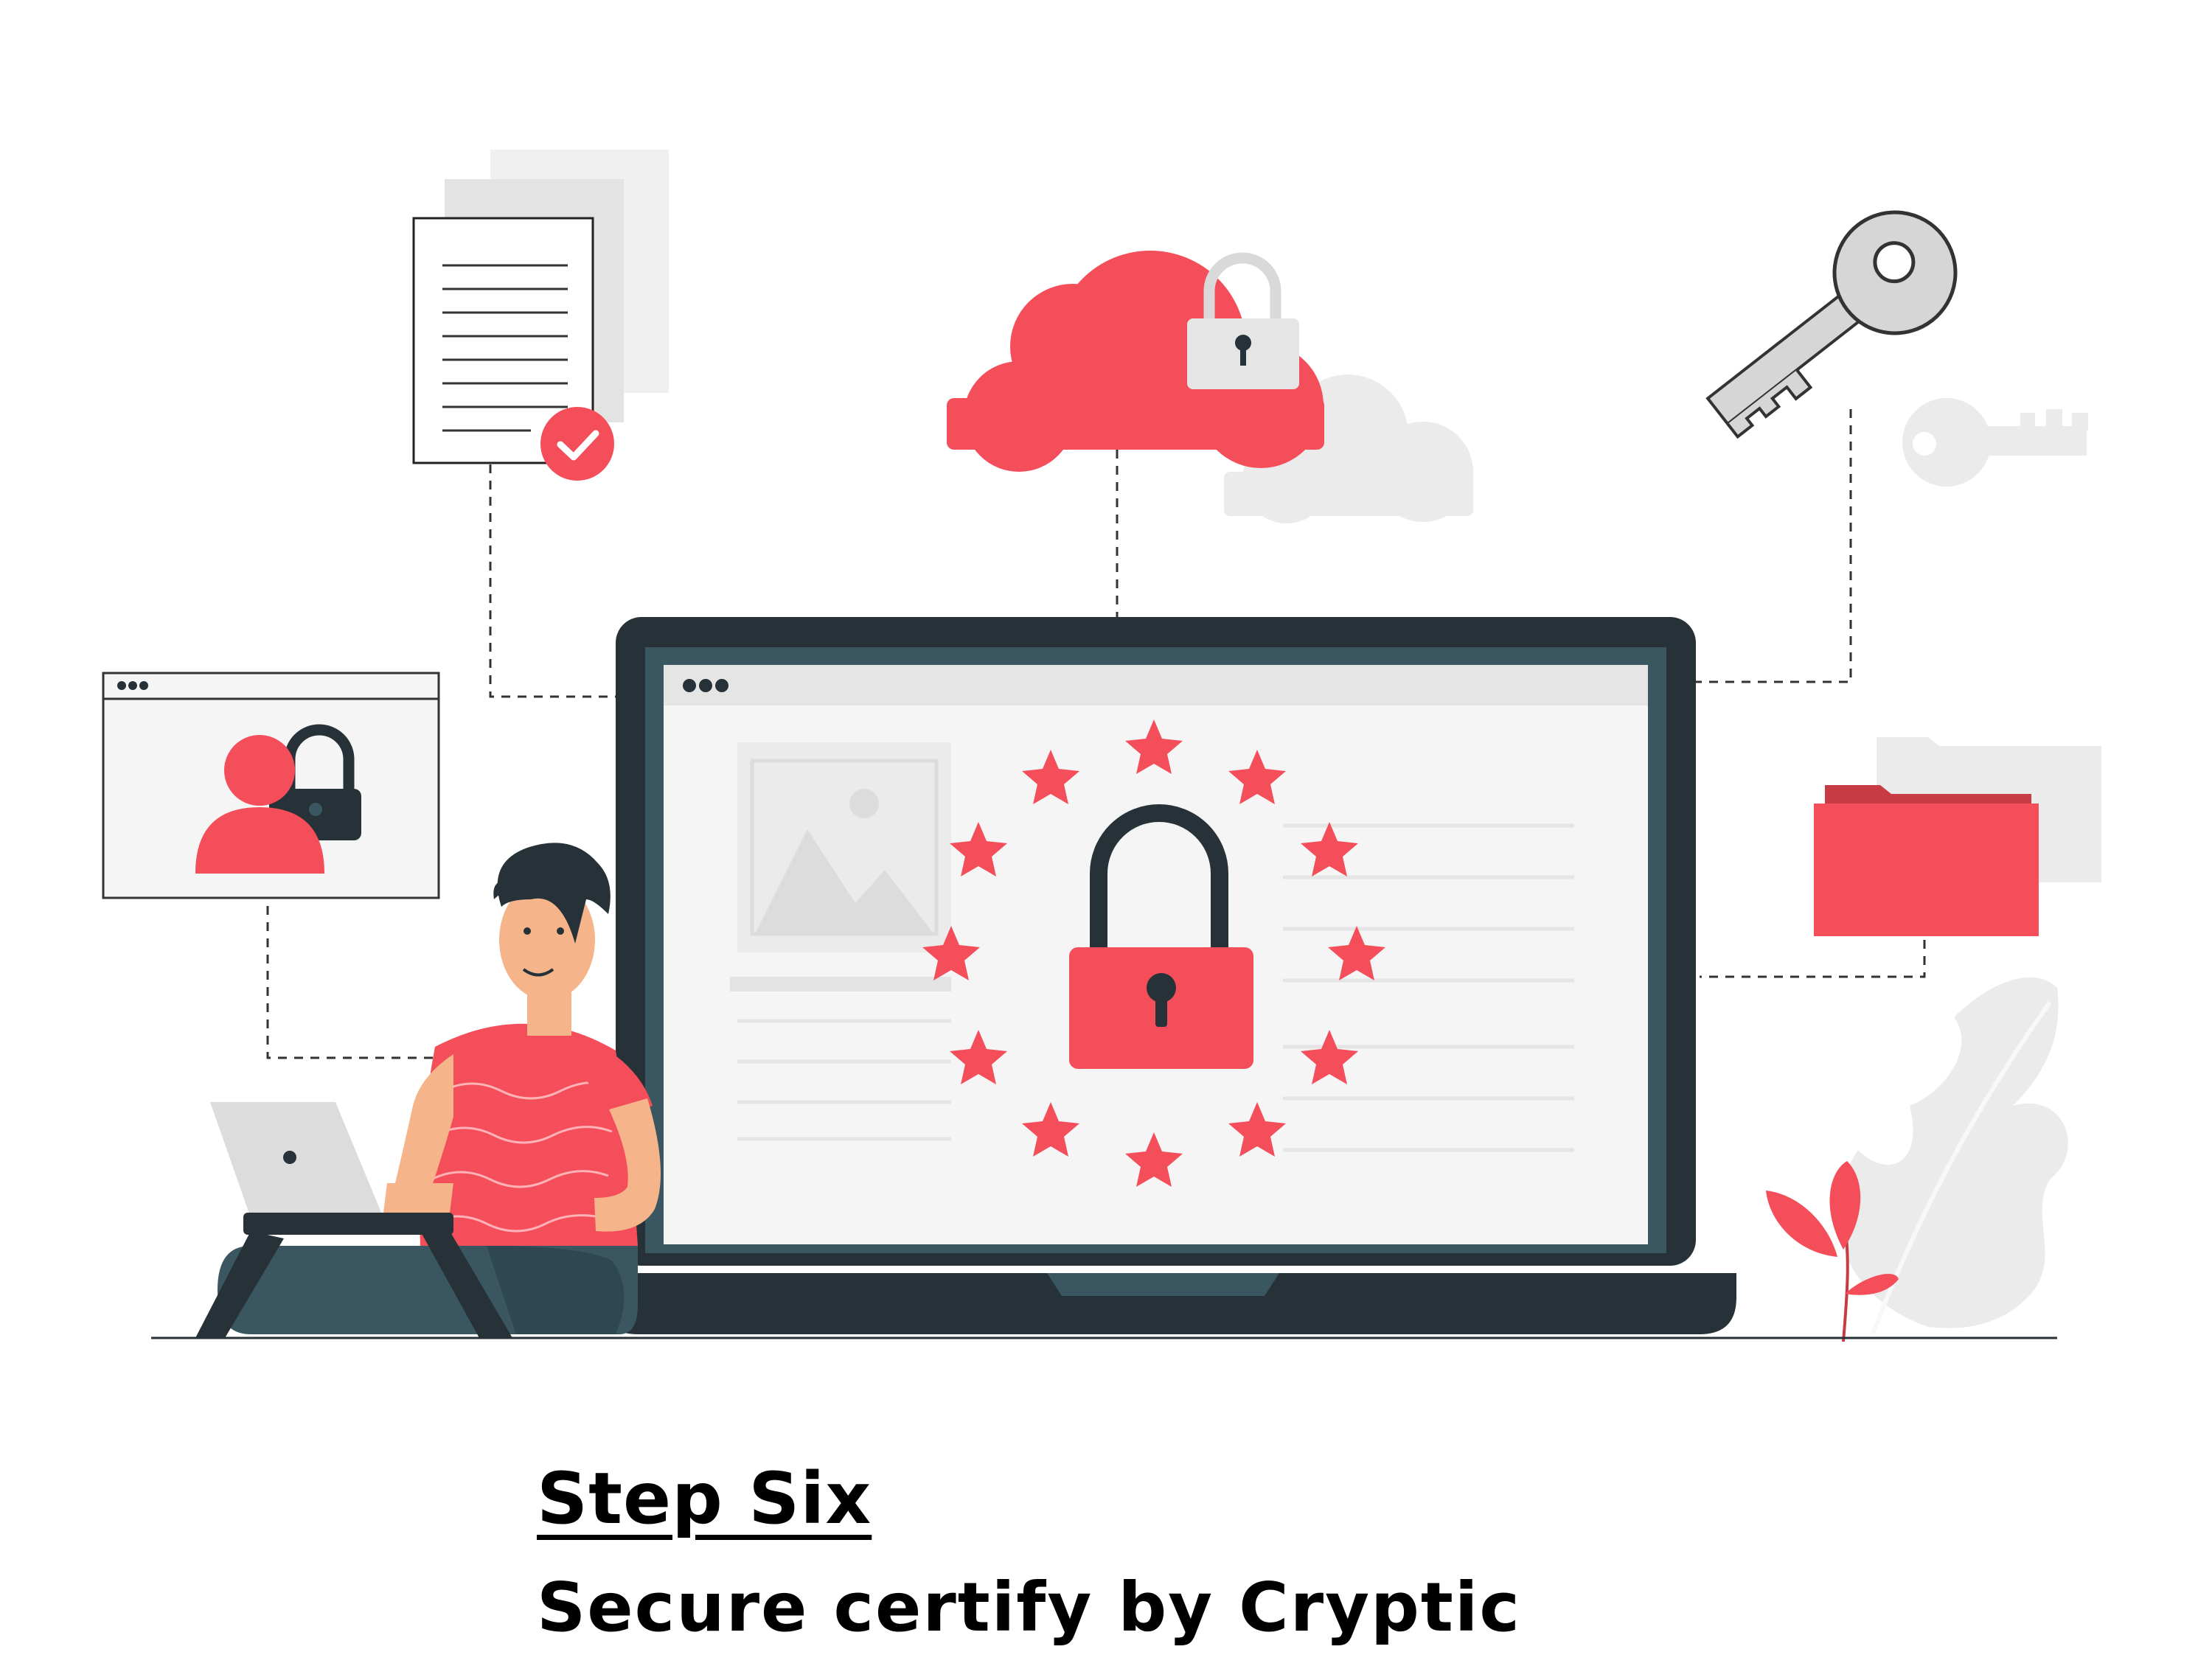 The height and width of the screenshot is (1666, 2212). What do you see at coordinates (1917, 1159) in the screenshot?
I see `plant-decoration` at bounding box center [1917, 1159].